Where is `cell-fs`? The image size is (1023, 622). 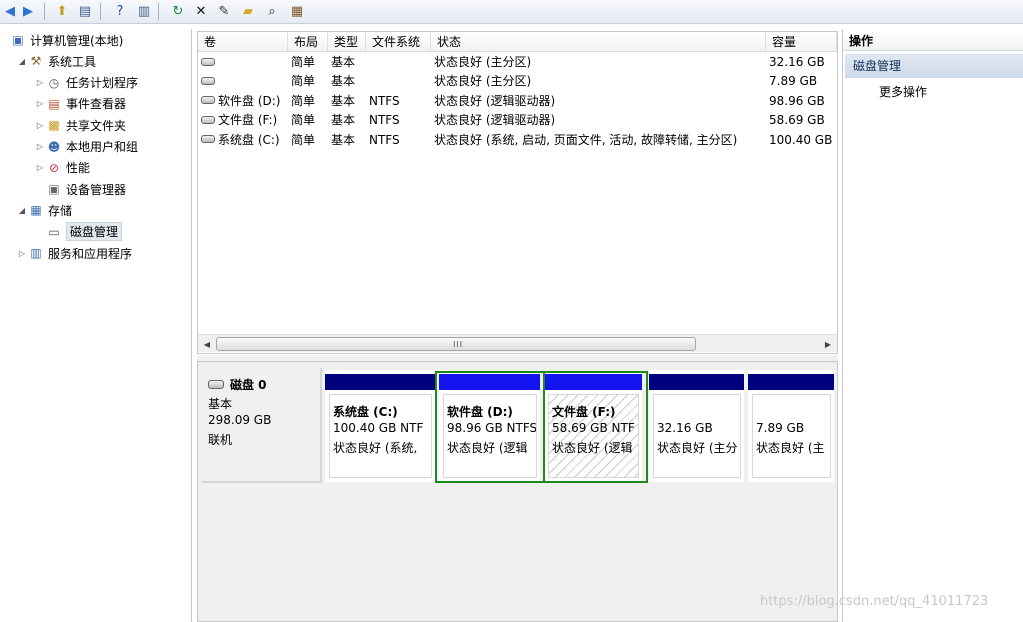
cell-fs is located at coordinates (398, 81).